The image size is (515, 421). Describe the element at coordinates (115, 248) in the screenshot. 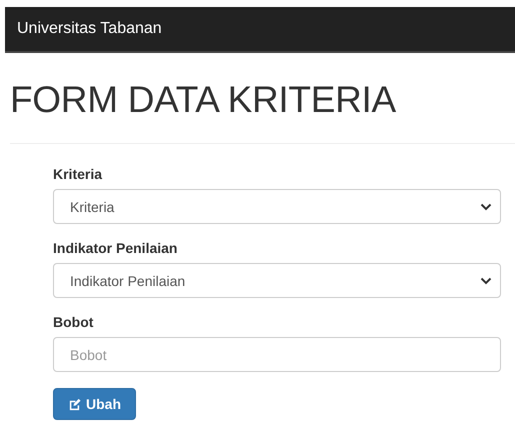

I see `field-label: Indikator Penilaian` at that location.